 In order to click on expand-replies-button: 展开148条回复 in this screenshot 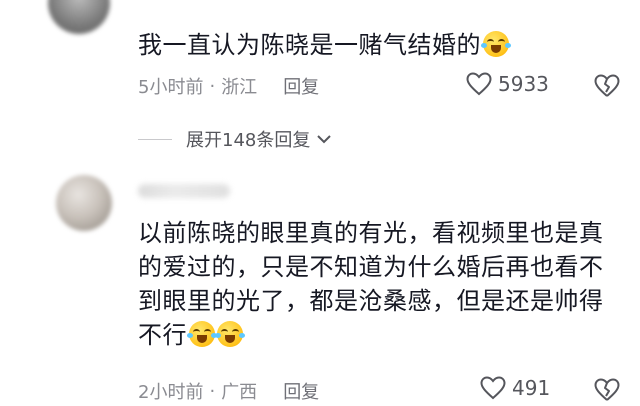, I will do `click(235, 139)`.